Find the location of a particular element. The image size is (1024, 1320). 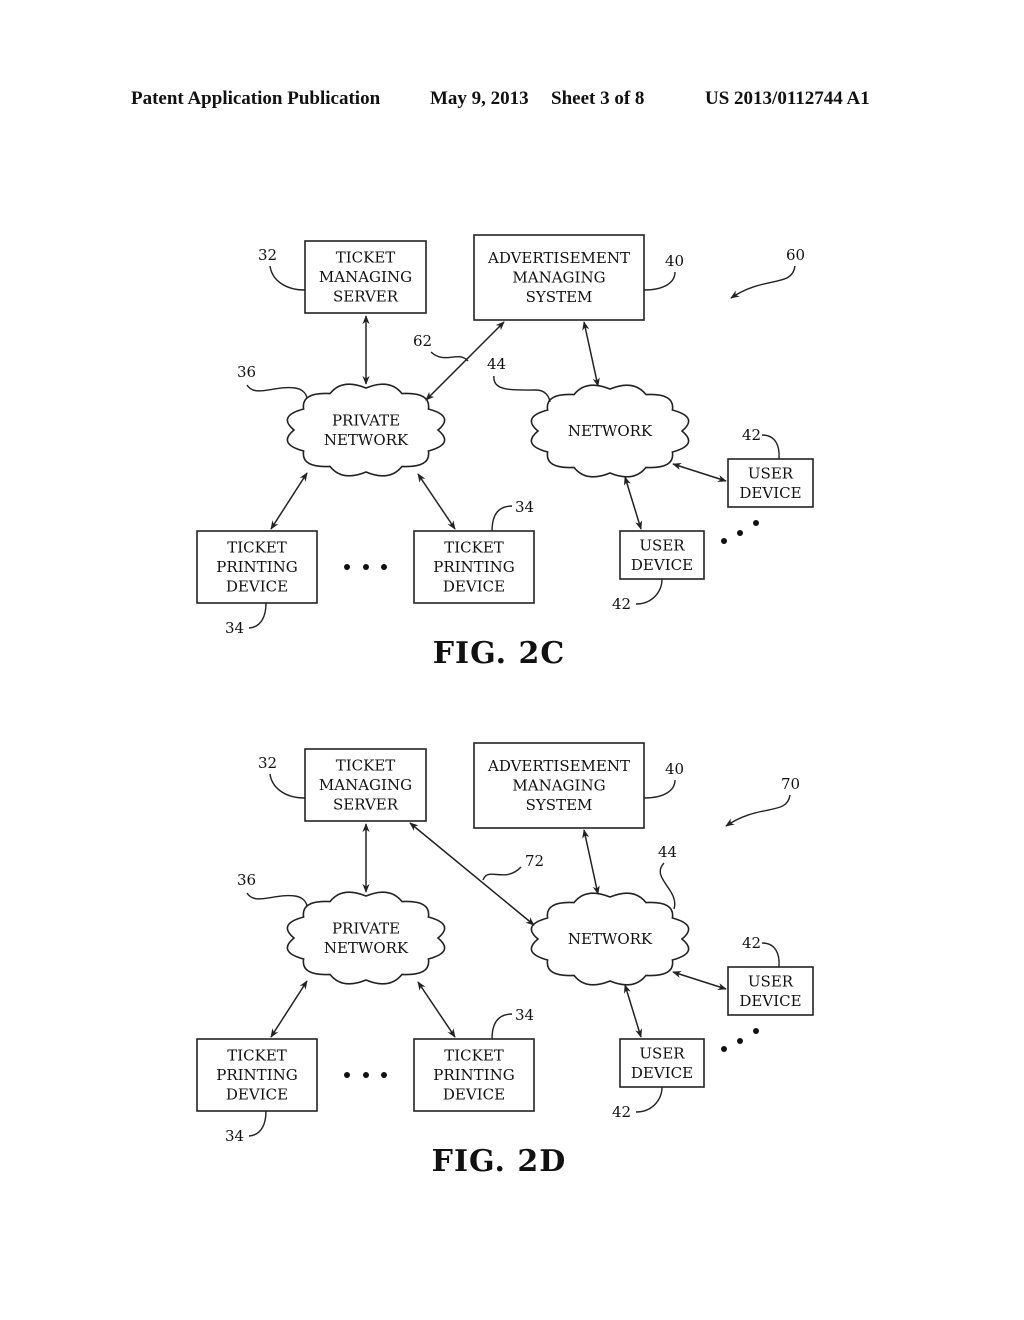

ref-ticket-managing-server: 32 is located at coordinates (267, 763).